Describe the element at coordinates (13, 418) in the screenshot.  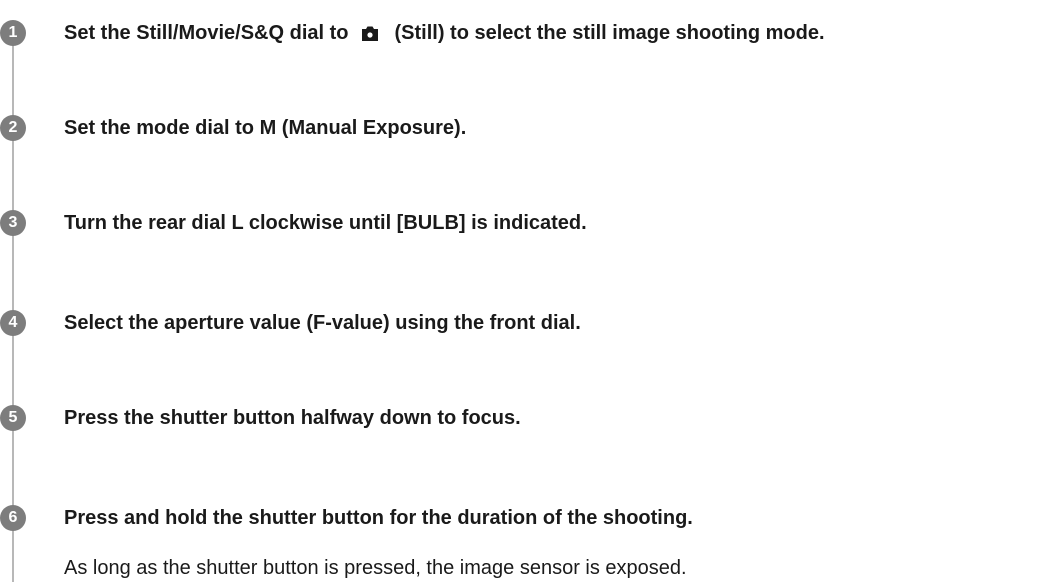
I see `step-number-badge: 5` at that location.